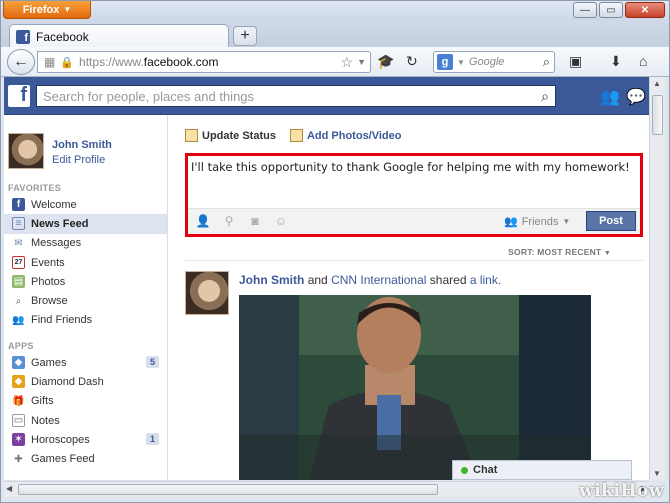 The height and width of the screenshot is (503, 670). I want to click on horizontal-scrollbar: ◀ ▶, so click(326, 489).